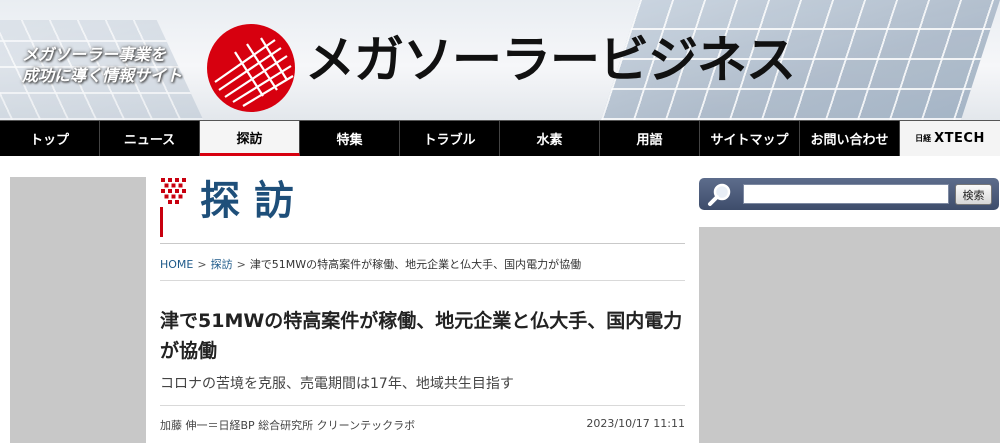 This screenshot has width=1000, height=443. I want to click on breadcrumb-current: 津で51MWの特高案件が稼働、地元企業と仏大手、国内電力が協働, so click(415, 264).